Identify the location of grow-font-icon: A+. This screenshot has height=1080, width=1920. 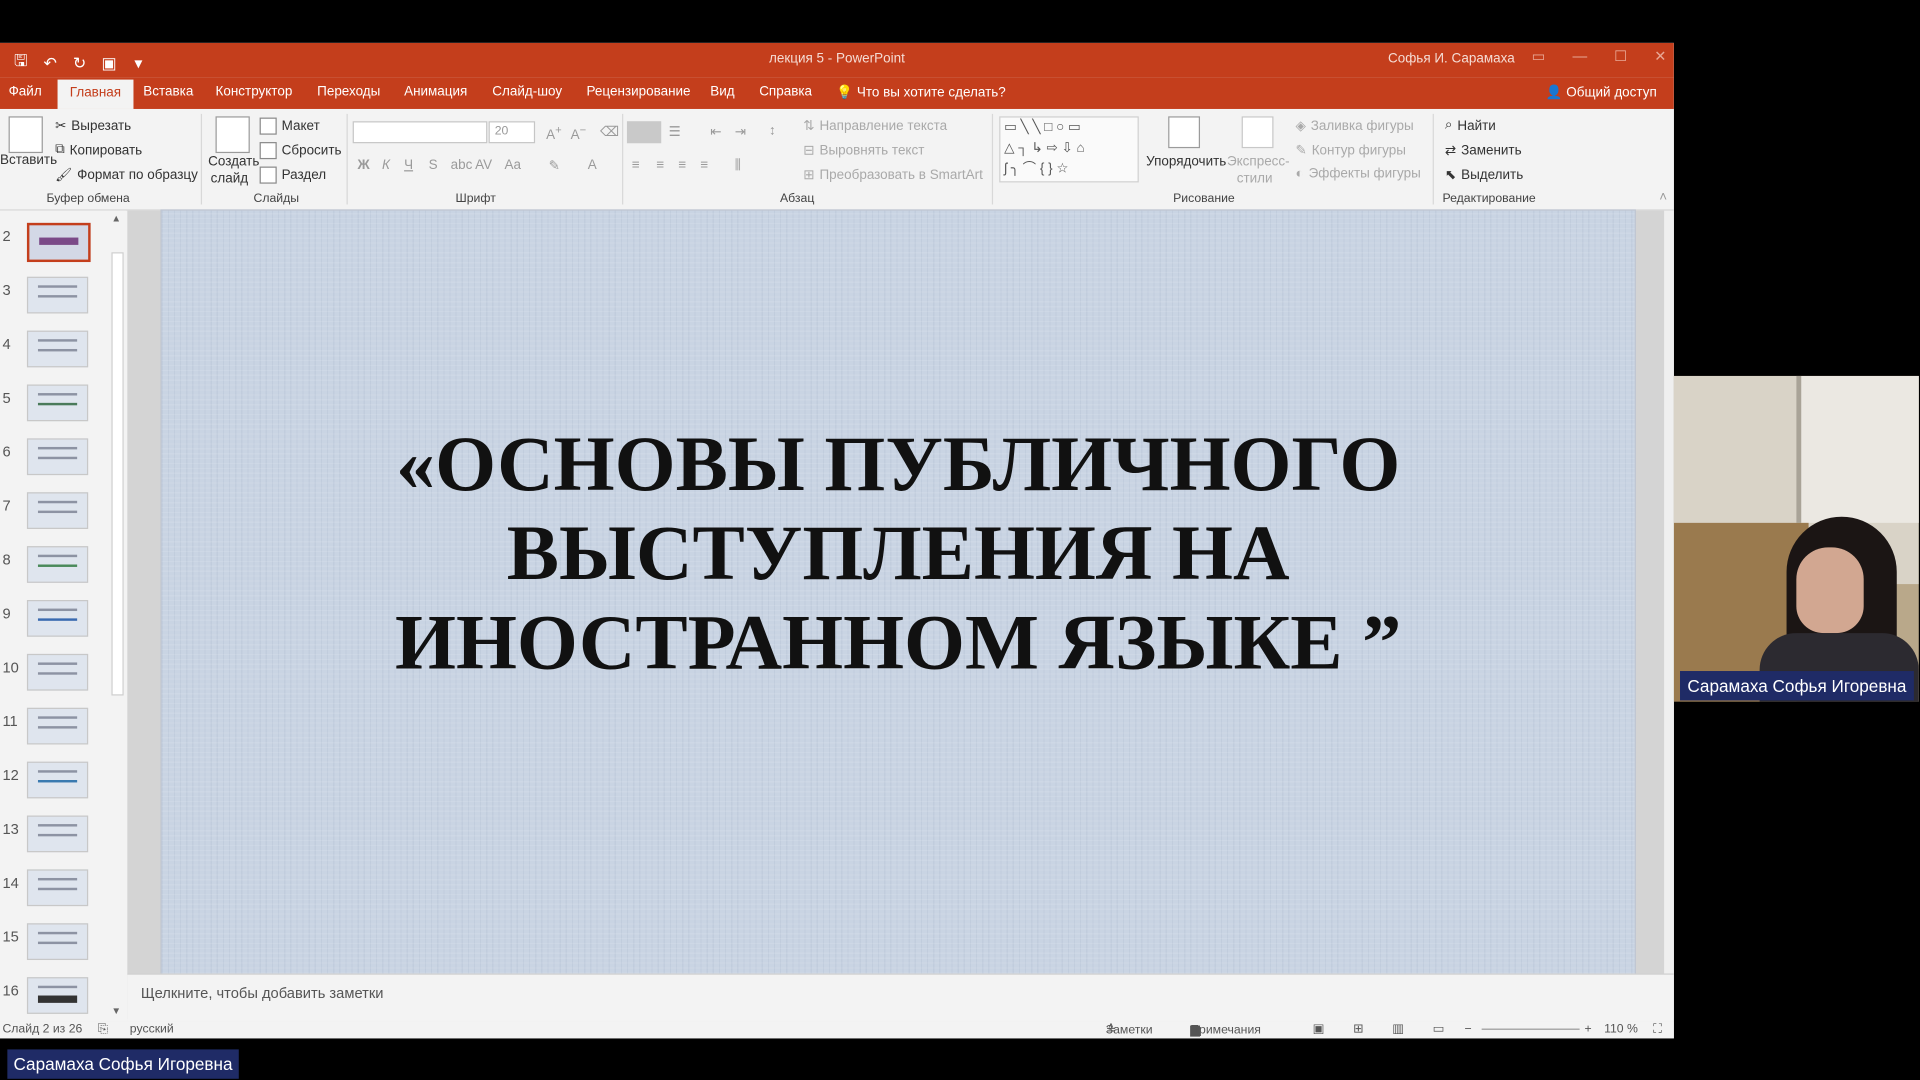
(554, 133).